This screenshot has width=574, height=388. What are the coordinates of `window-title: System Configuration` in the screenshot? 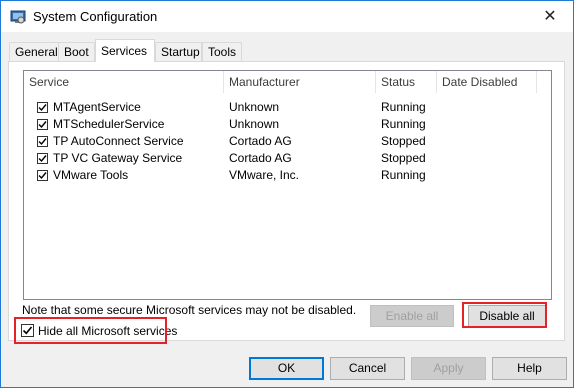 It's located at (95, 16).